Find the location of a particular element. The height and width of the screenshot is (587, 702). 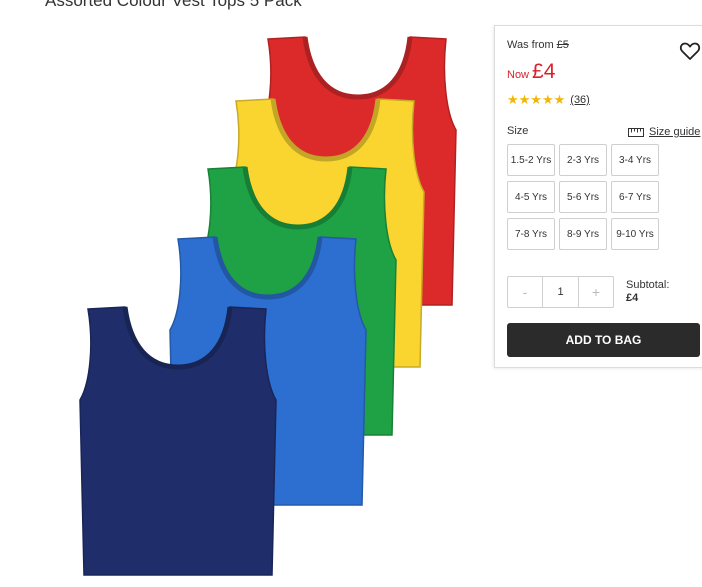

product-title: Assorted Colour Vest Tops 5 Pack is located at coordinates (173, 5).